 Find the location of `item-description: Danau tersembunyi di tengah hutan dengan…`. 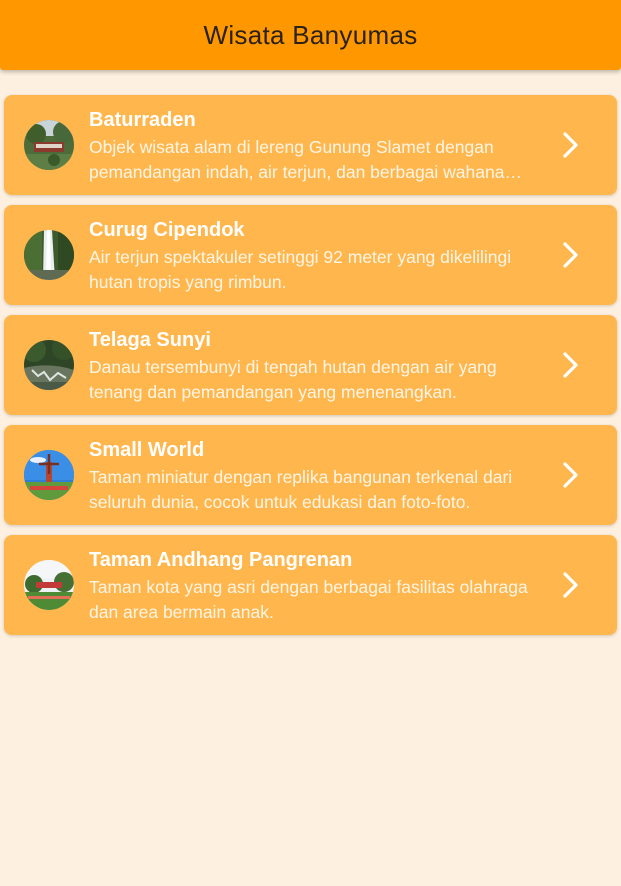

item-description: Danau tersembunyi di tengah hutan dengan… is located at coordinates (293, 379).